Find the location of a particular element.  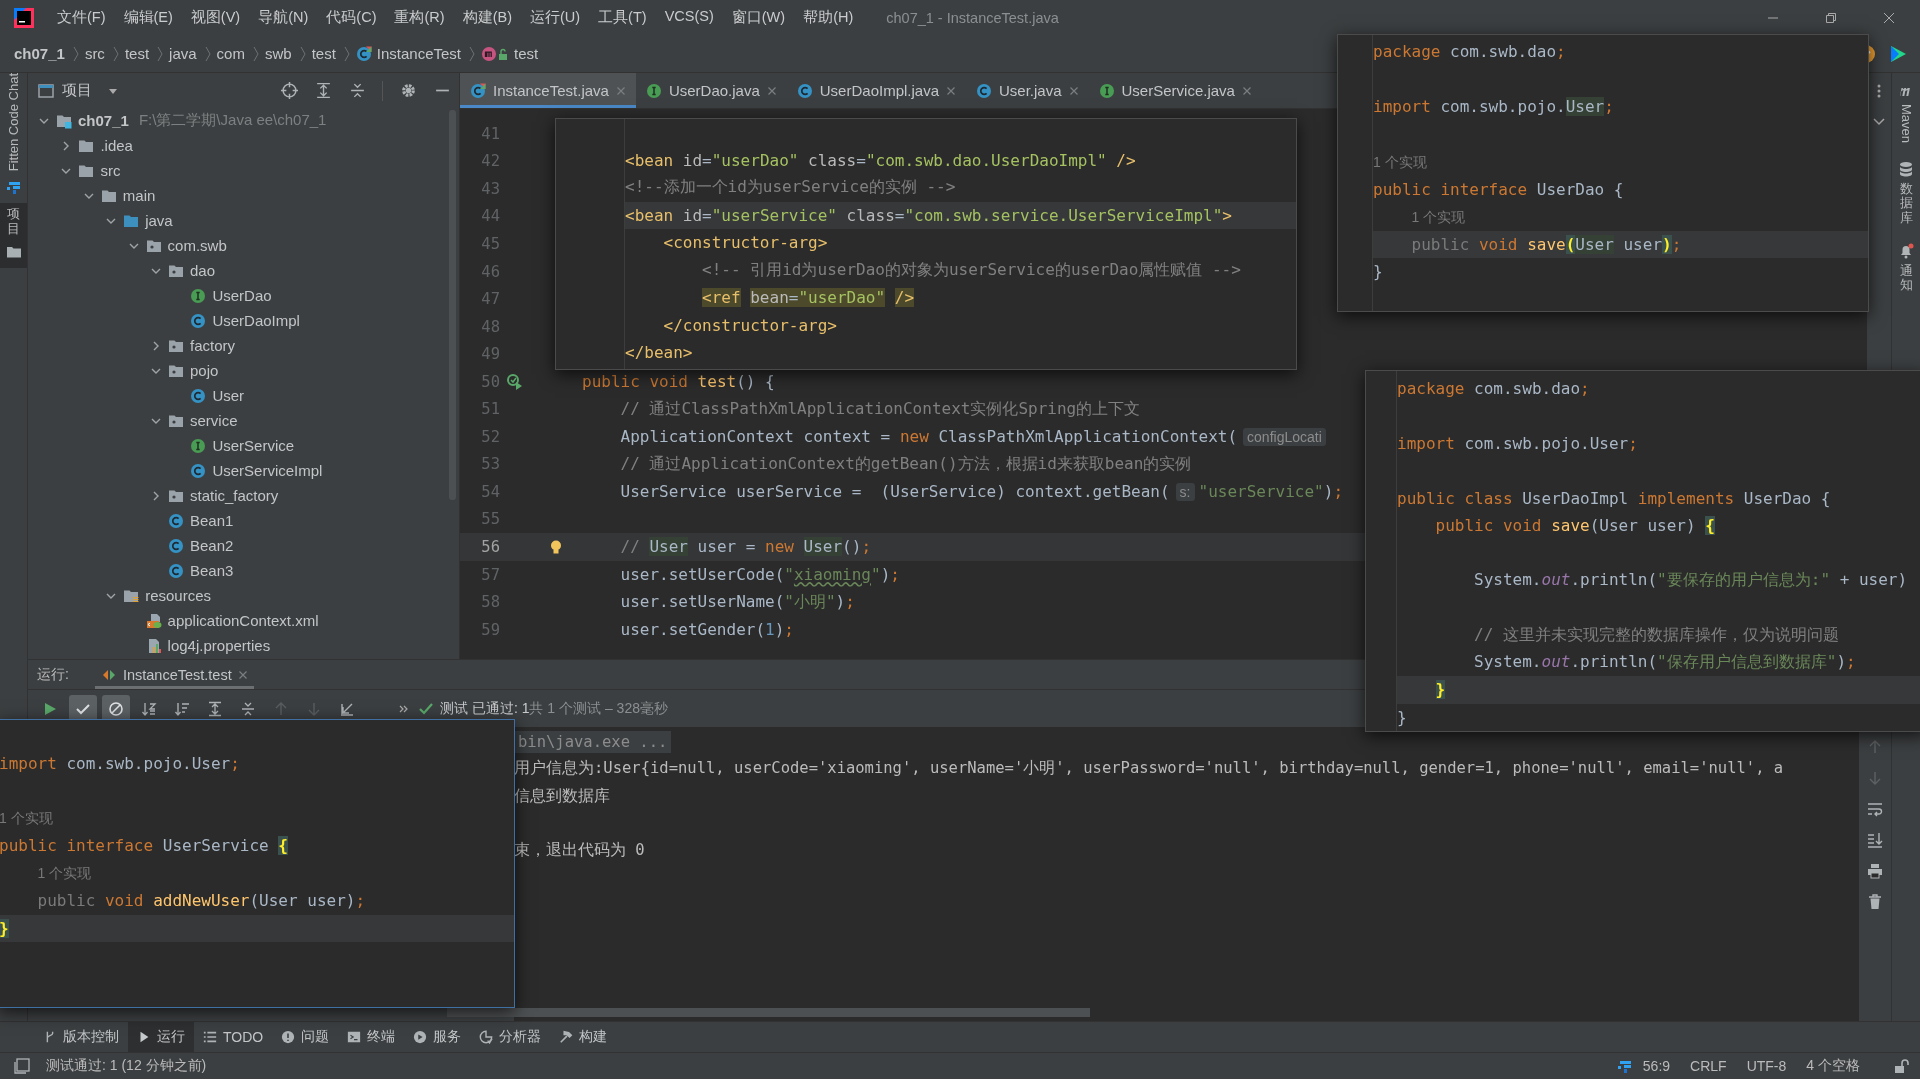

run-test-icon is located at coordinates (515, 381).